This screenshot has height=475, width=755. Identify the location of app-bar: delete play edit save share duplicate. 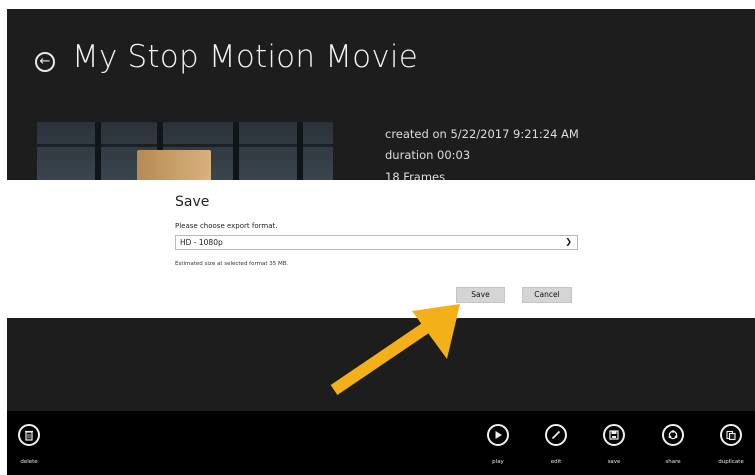
(381, 443).